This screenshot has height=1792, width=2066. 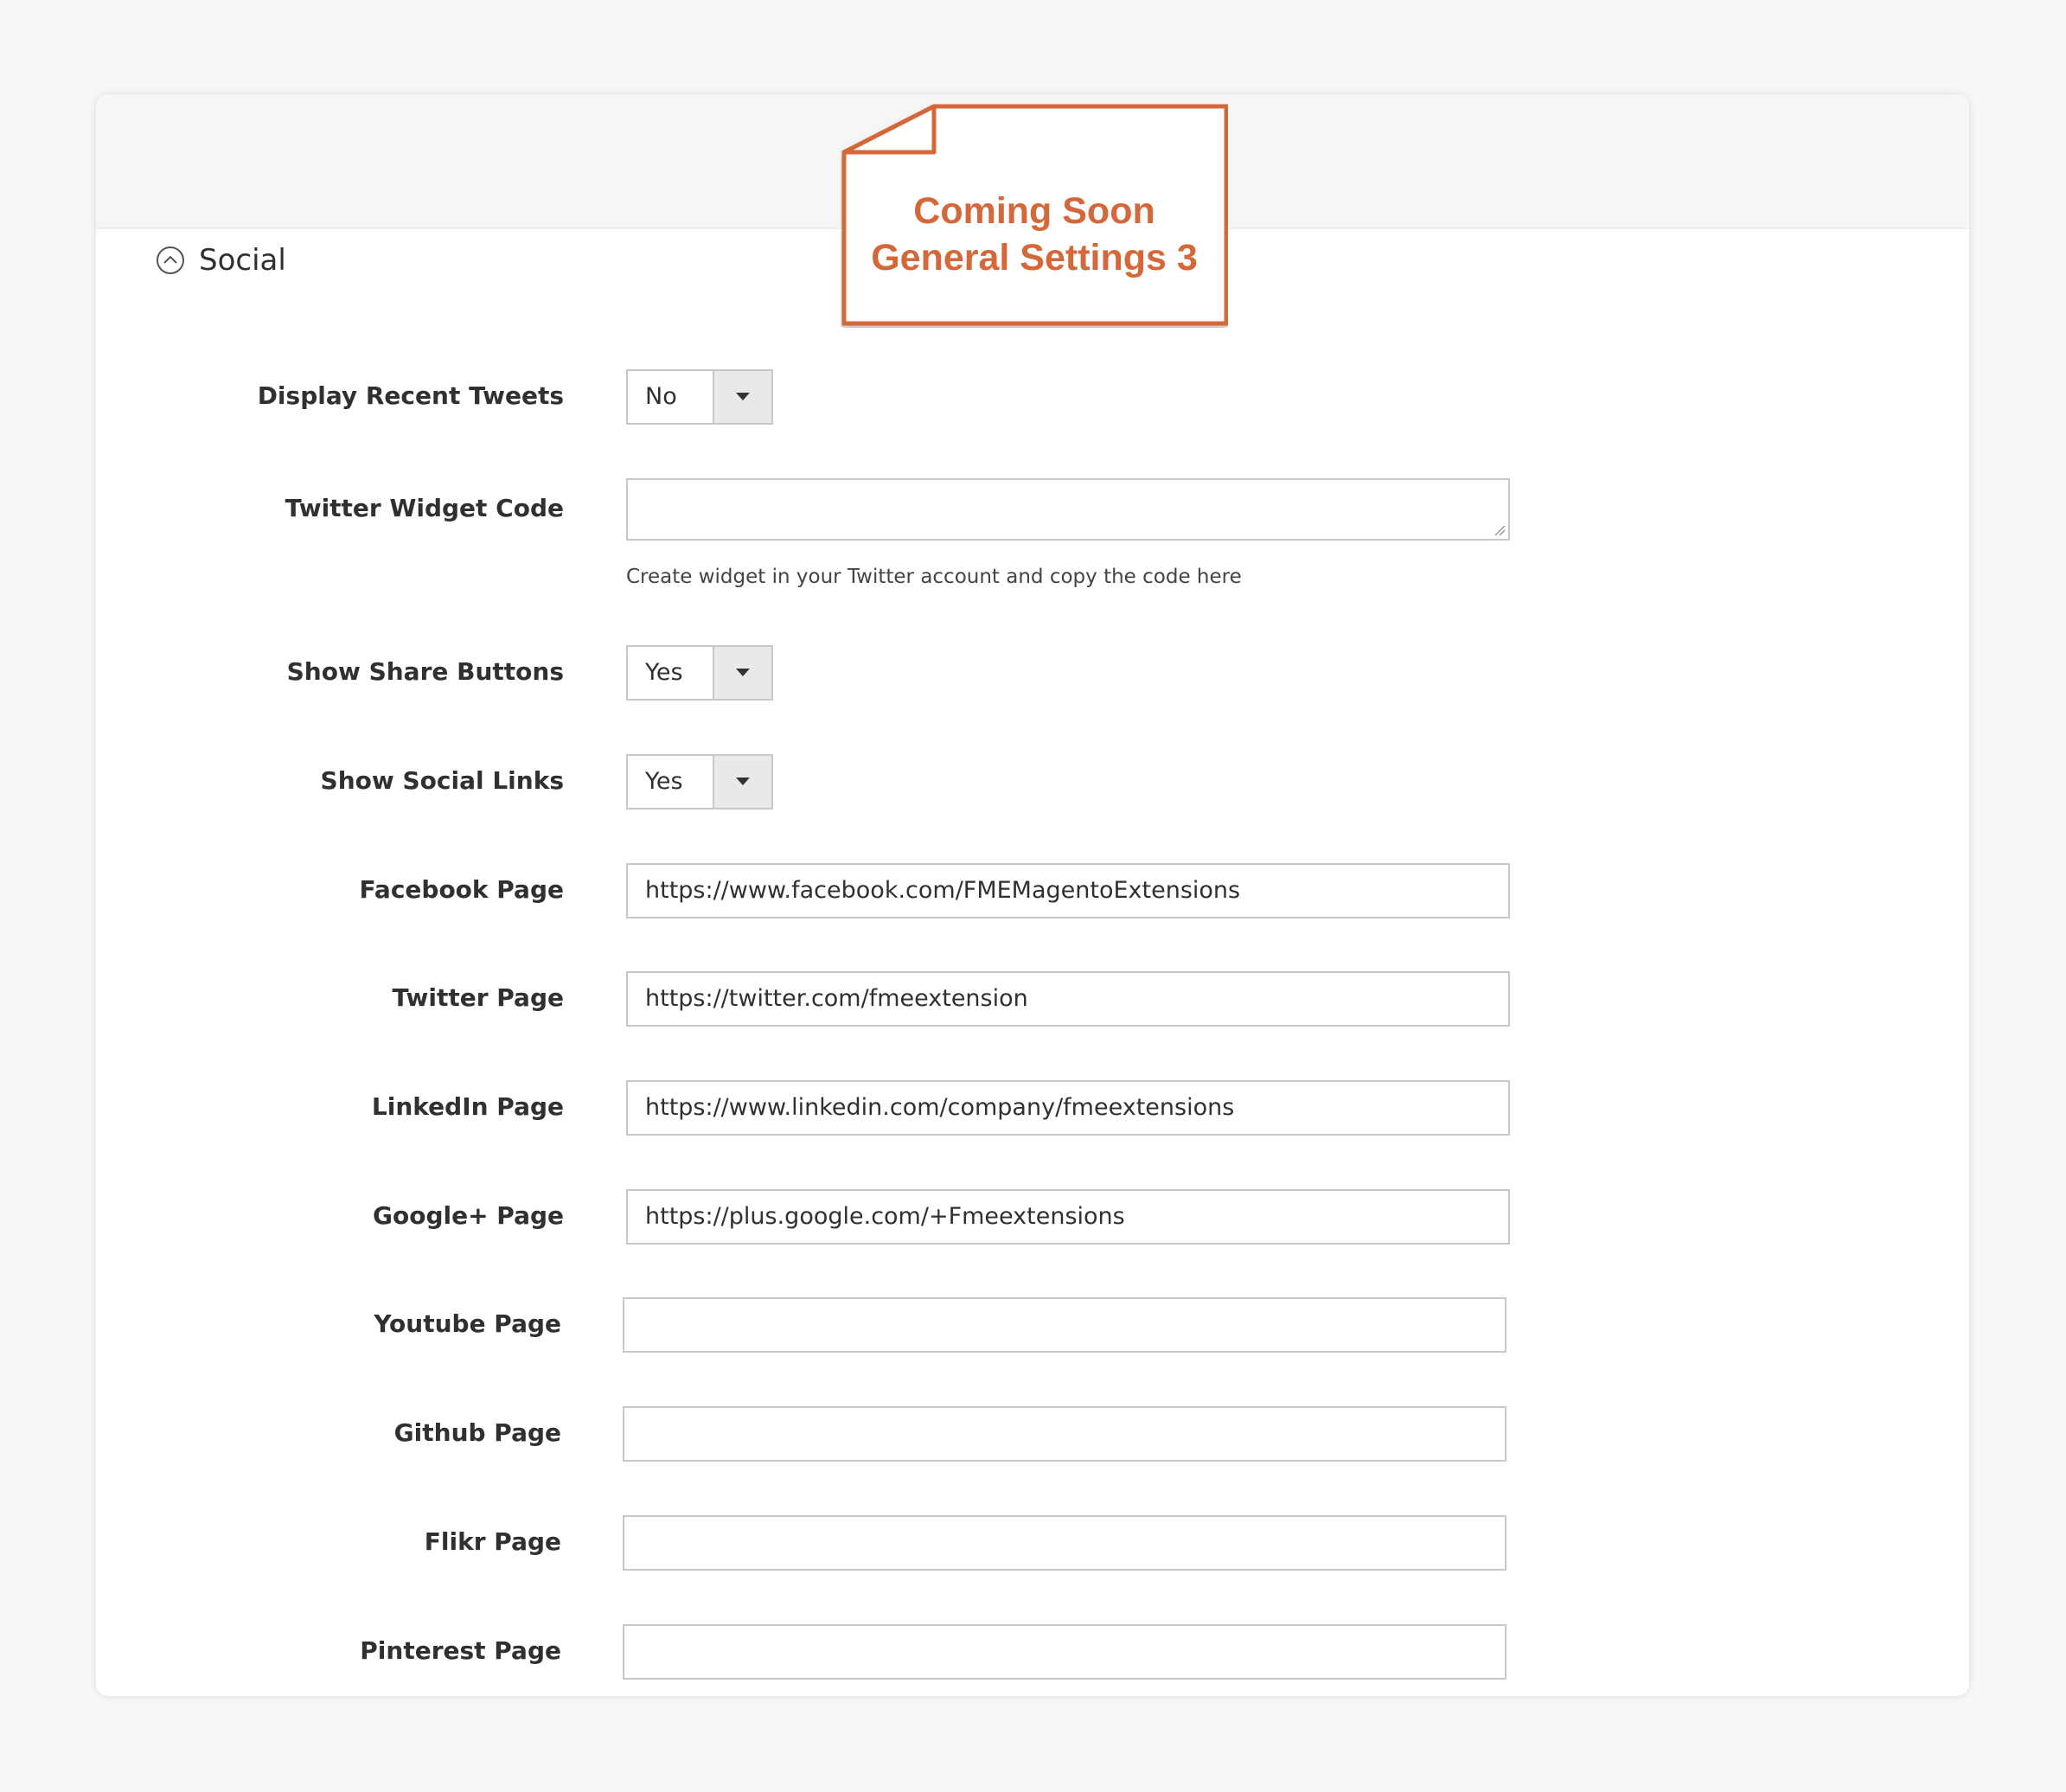 What do you see at coordinates (493, 1541) in the screenshot?
I see `label-flikr-page: Flikr Page` at bounding box center [493, 1541].